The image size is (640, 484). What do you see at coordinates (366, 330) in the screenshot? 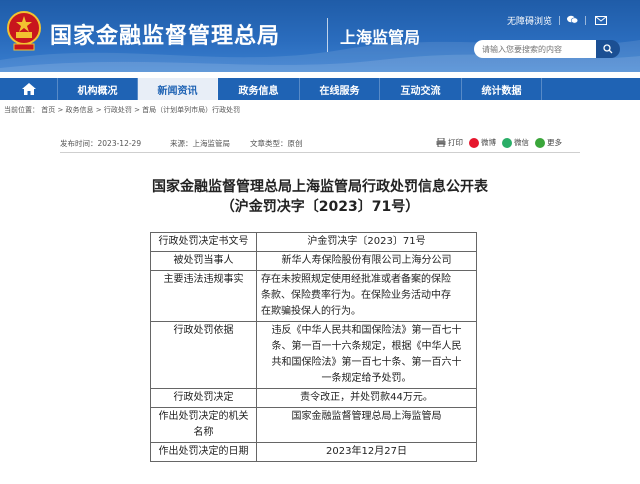
I see `value-line: 违反《中华人民共和国保险法》第一百七十` at bounding box center [366, 330].